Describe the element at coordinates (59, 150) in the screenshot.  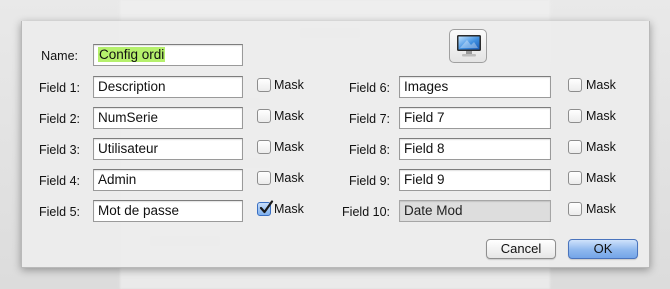
I see `field-3-label: Field 3:` at that location.